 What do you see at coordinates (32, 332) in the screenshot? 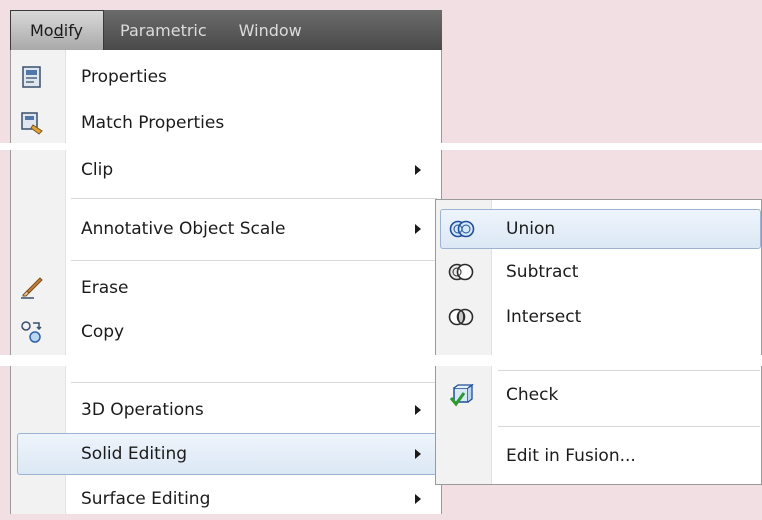
I see `copy-icon` at bounding box center [32, 332].